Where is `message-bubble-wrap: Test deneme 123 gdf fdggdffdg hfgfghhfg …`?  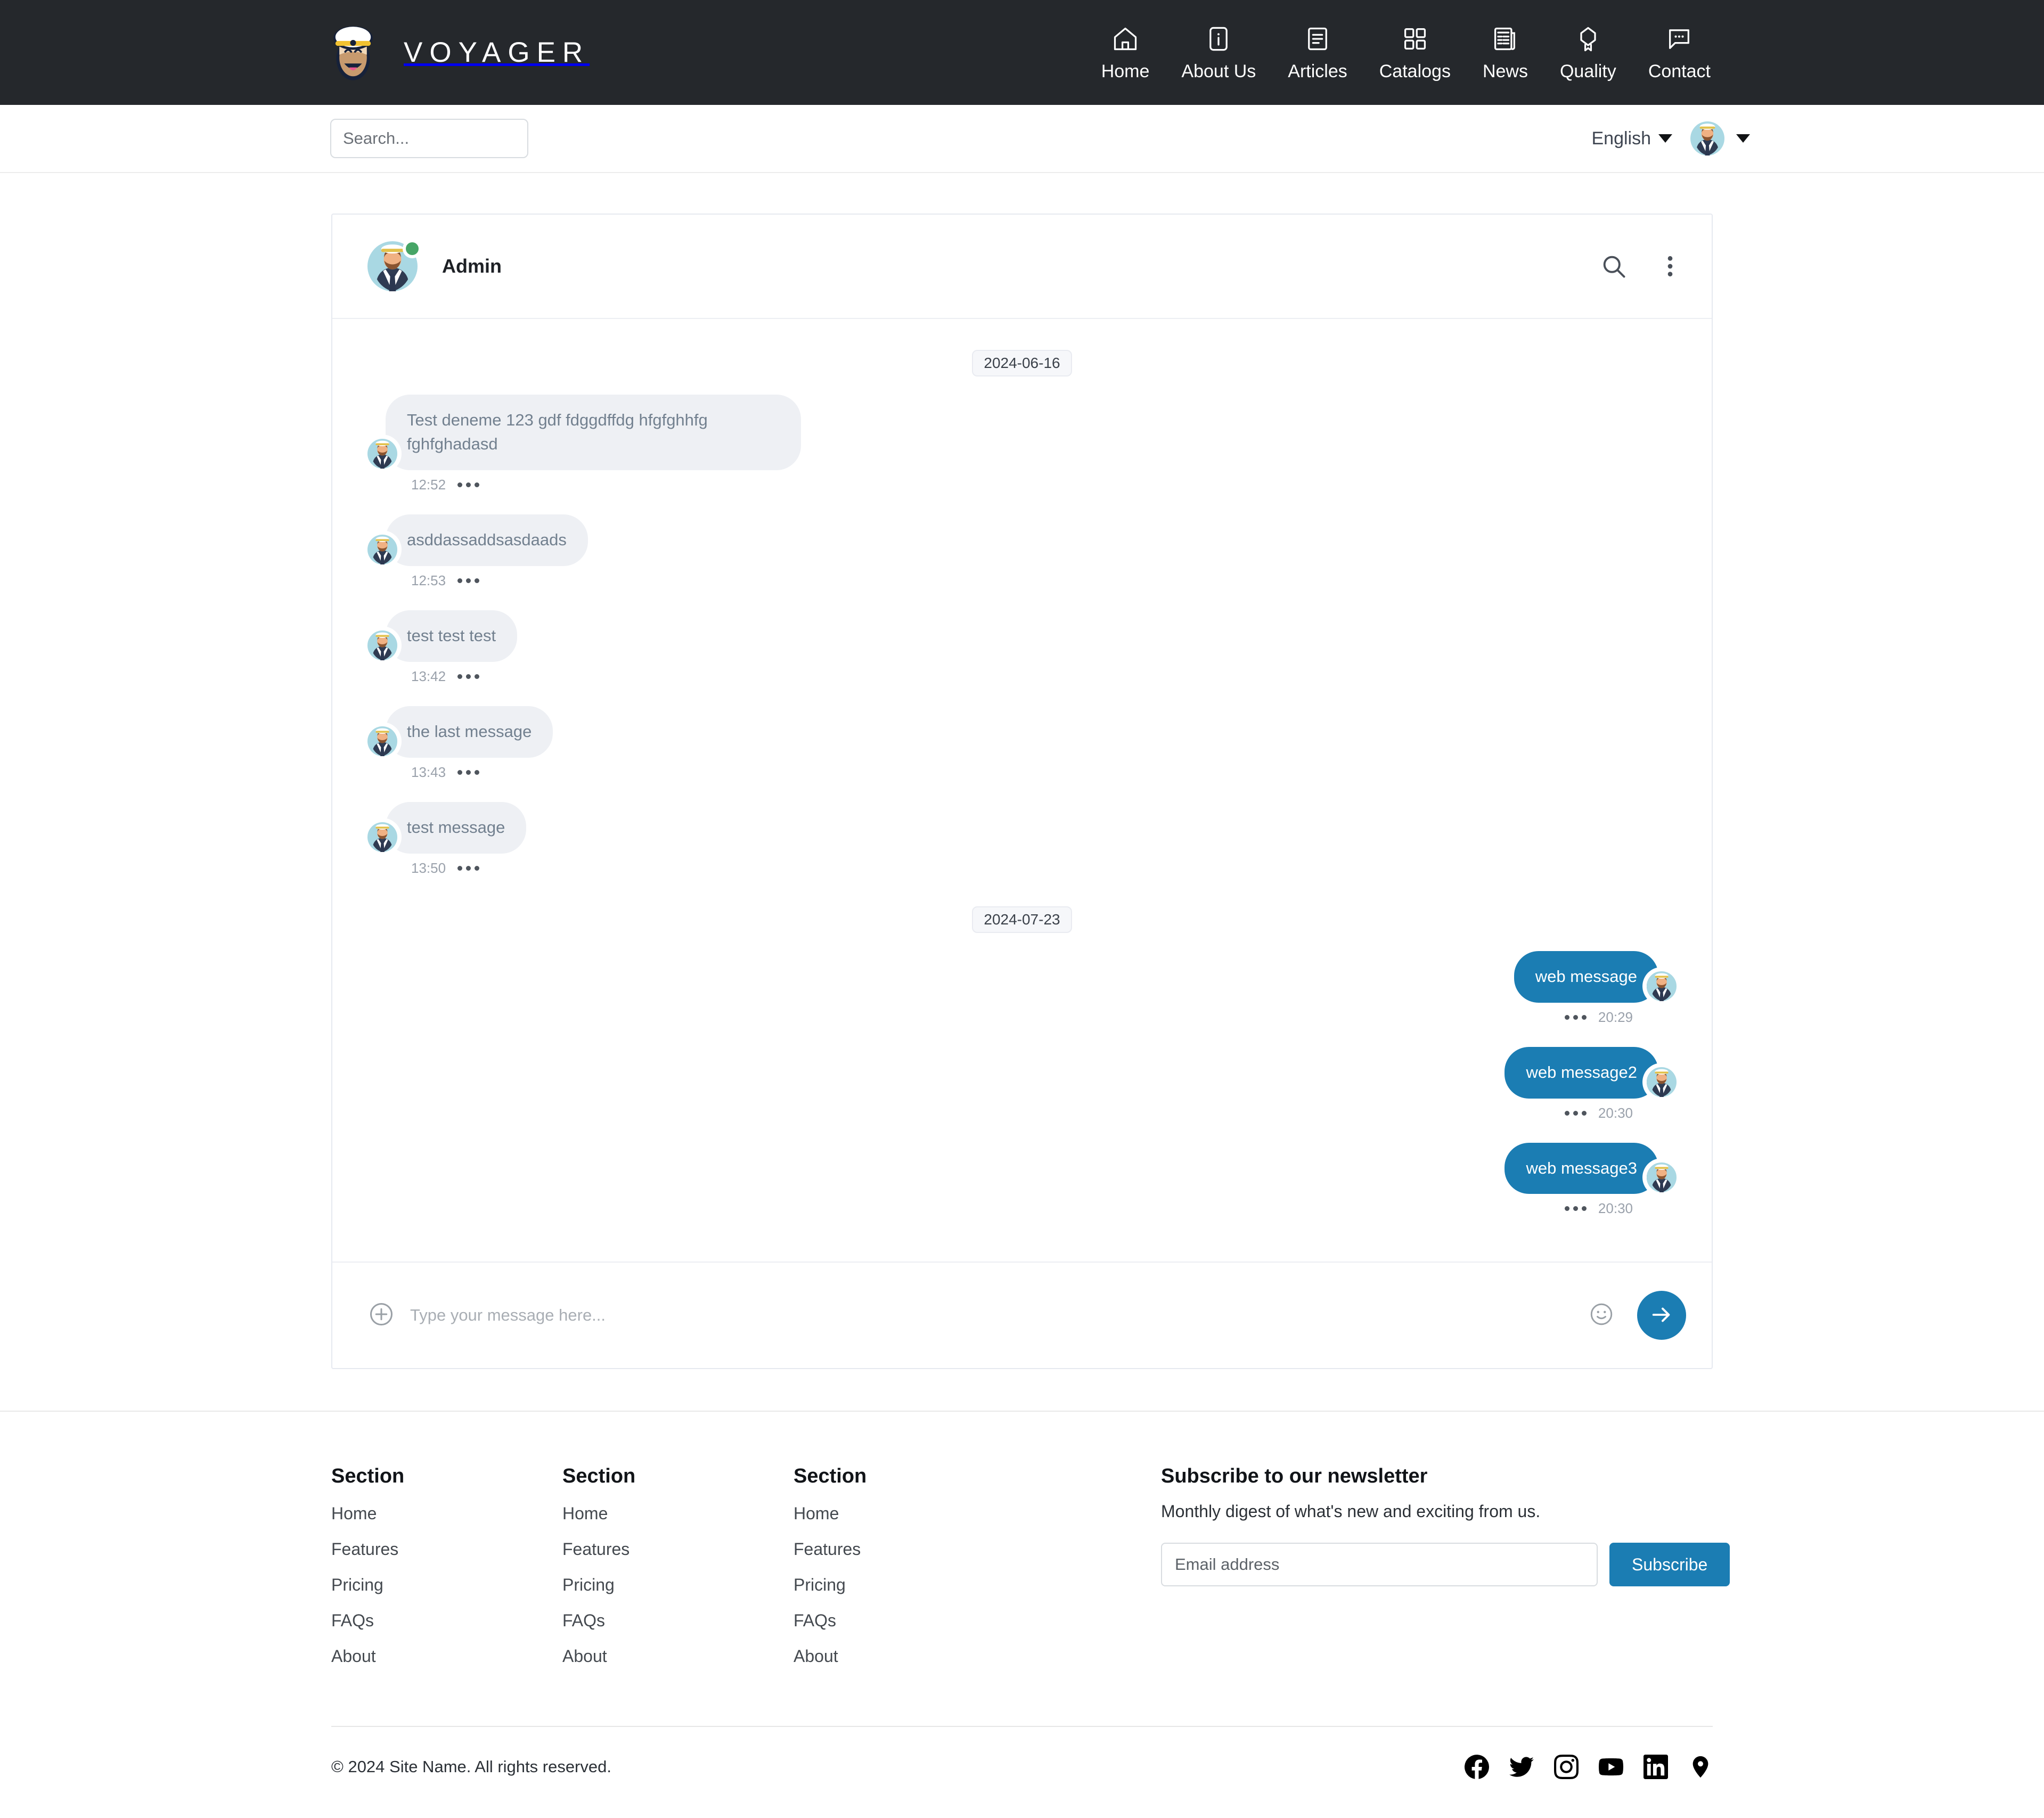
message-bubble-wrap: Test deneme 123 gdf fdggdffdg hfgfghhfg … is located at coordinates (584, 444).